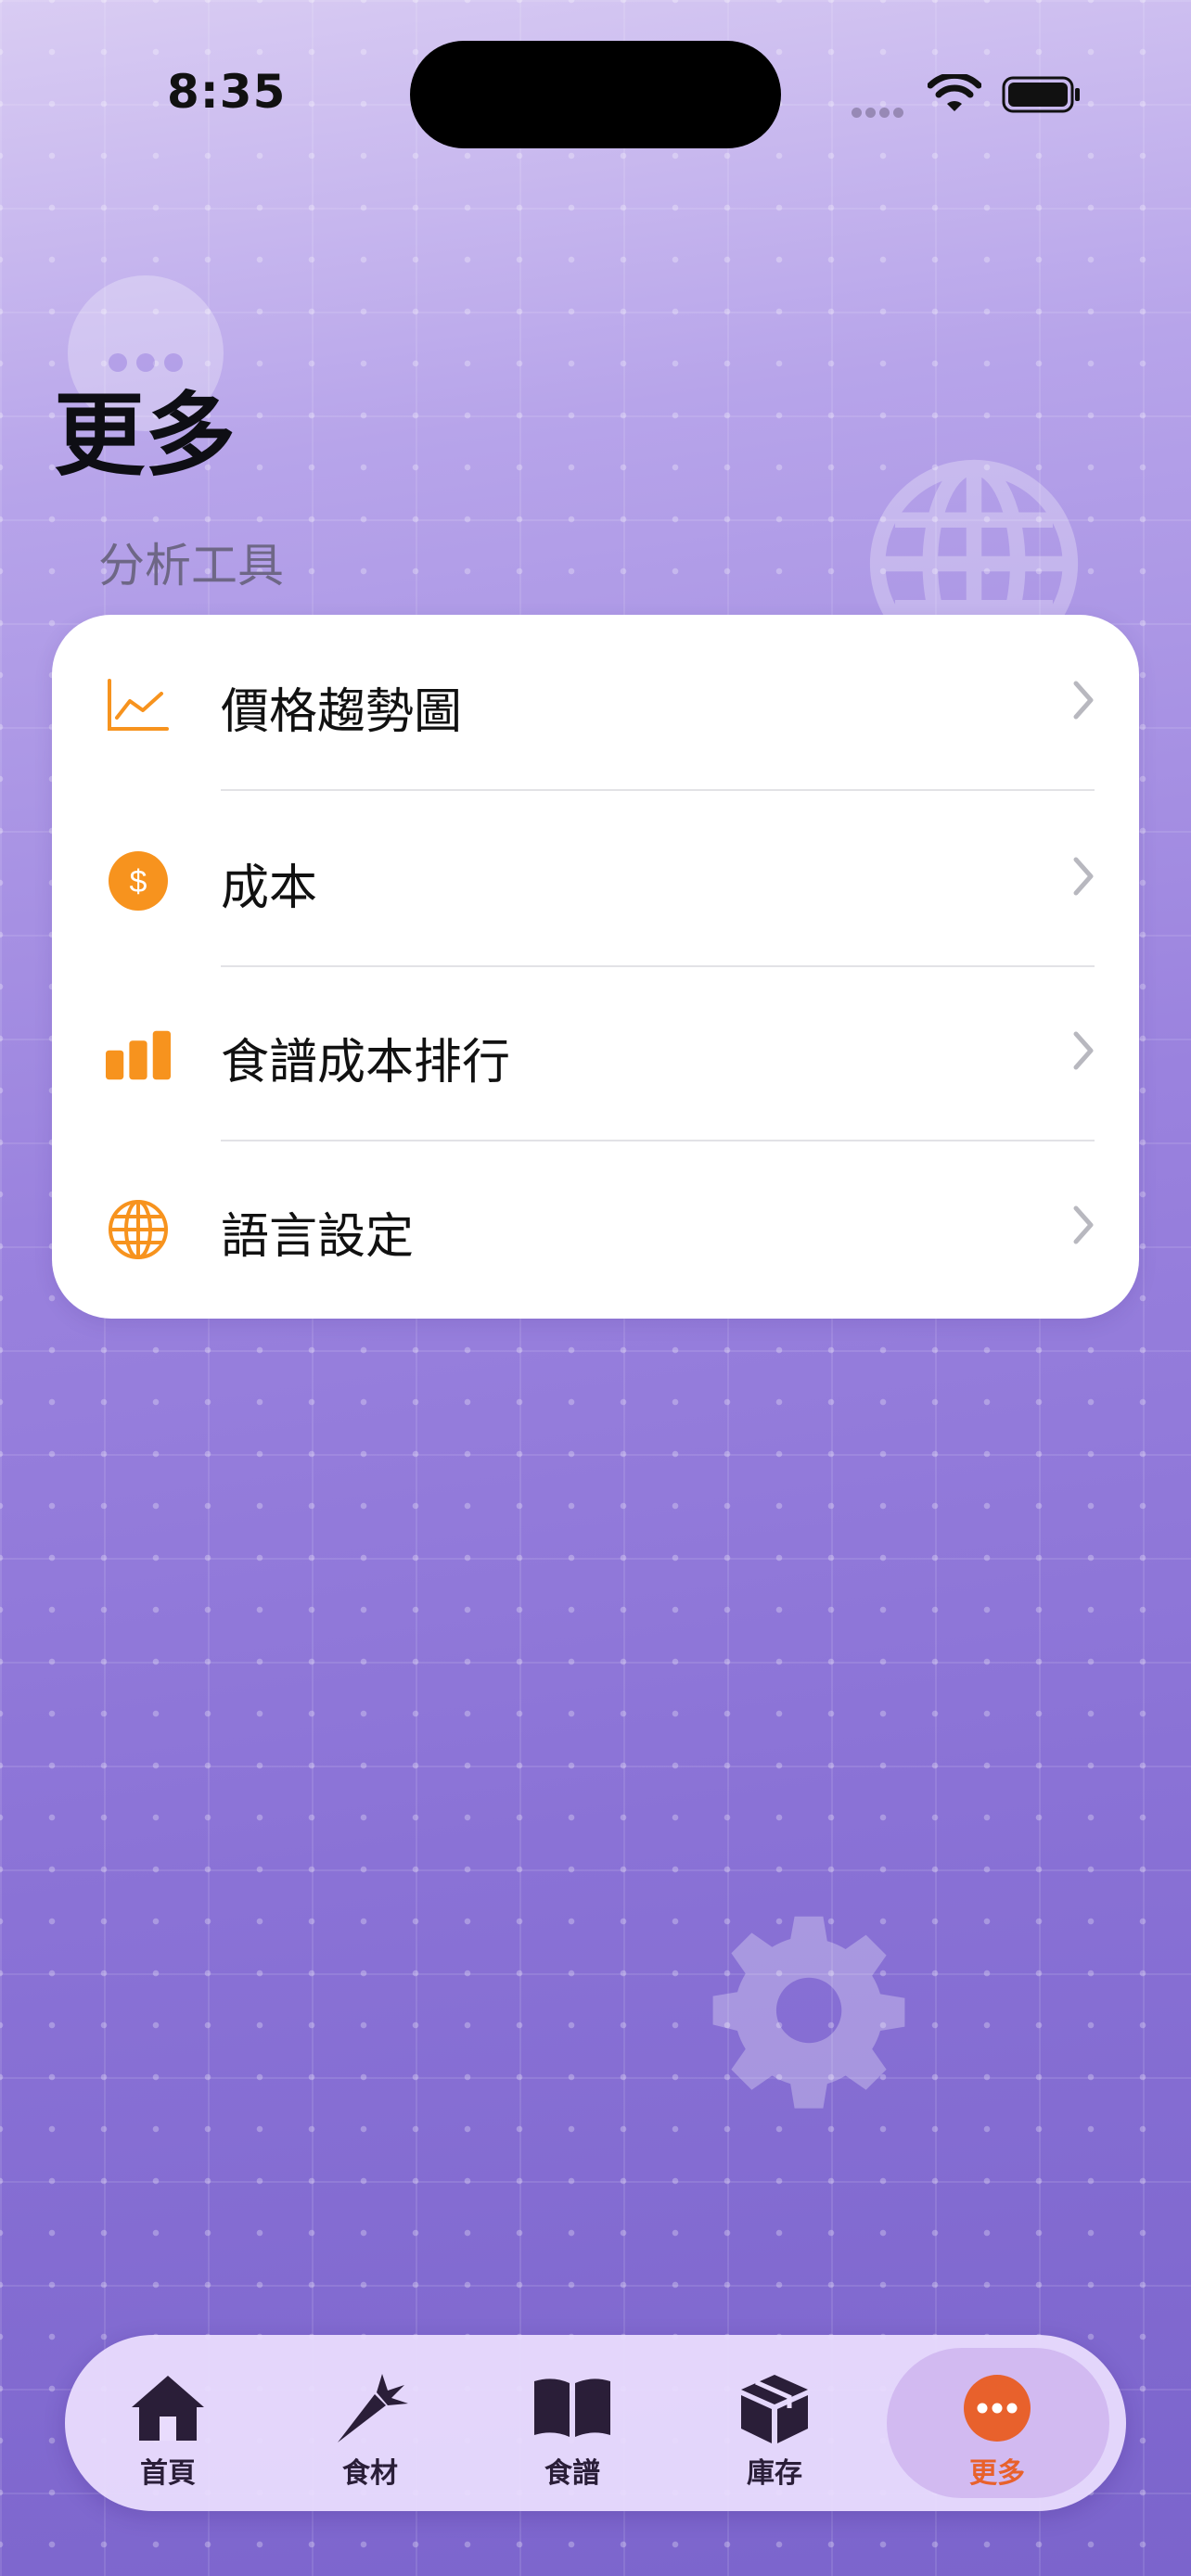  I want to click on tab-more: 更多, so click(997, 2423).